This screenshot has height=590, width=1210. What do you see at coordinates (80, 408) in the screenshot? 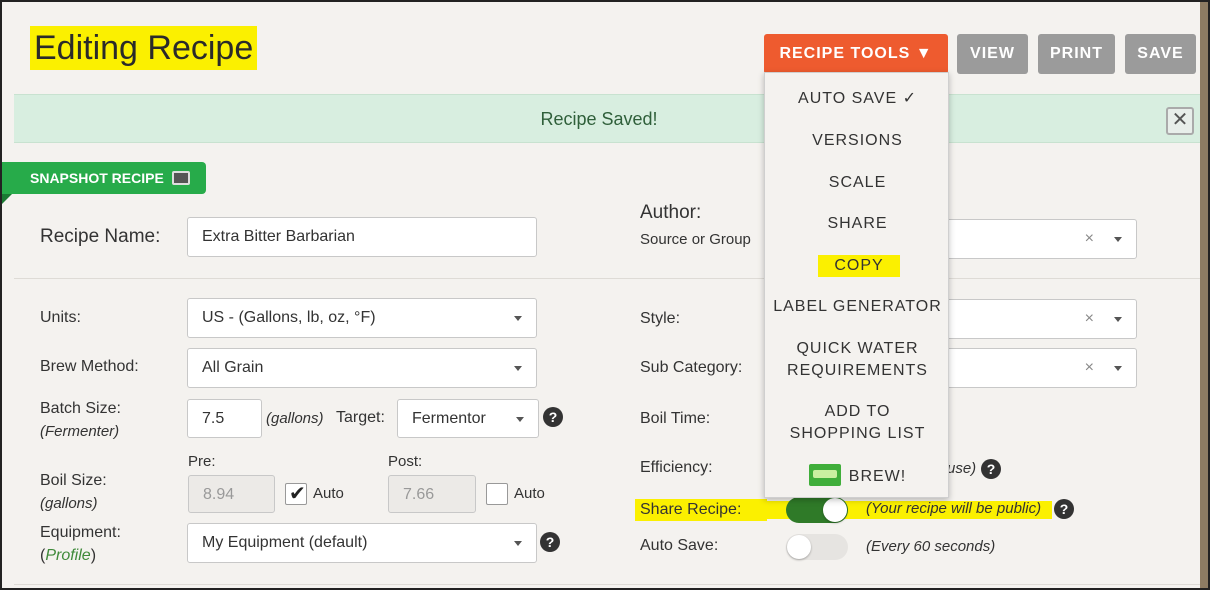
I see `batch-size-label: Batch Size:` at bounding box center [80, 408].